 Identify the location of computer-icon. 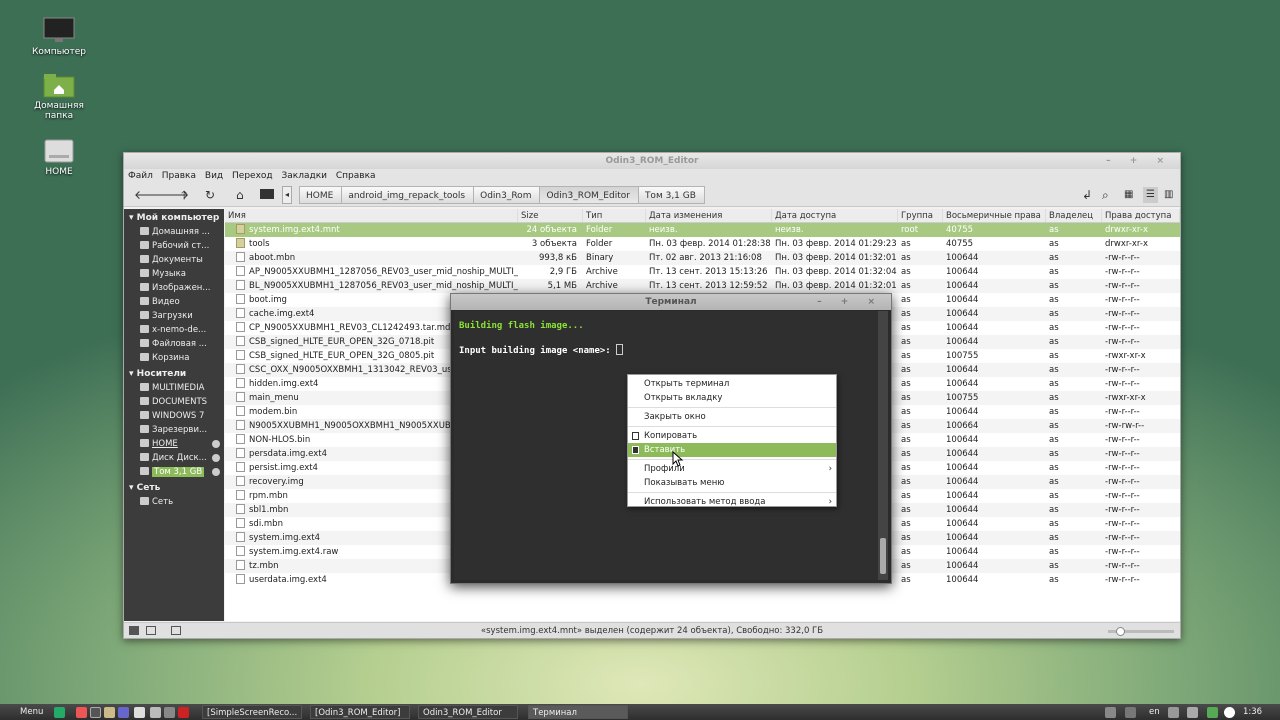
(267, 194).